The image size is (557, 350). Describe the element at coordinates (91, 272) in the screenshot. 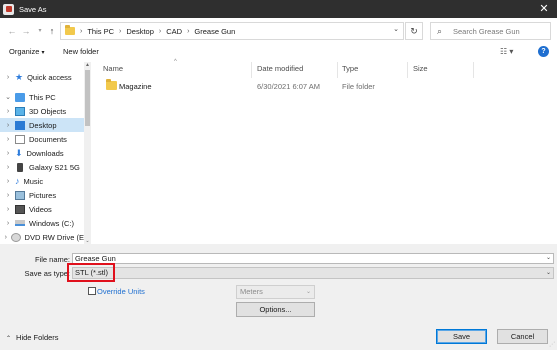

I see `highlight-annotation-box` at that location.